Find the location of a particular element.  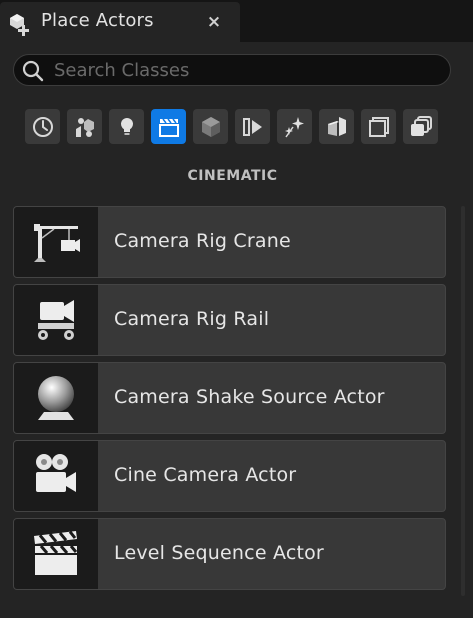

play-volume-icon is located at coordinates (252, 126).